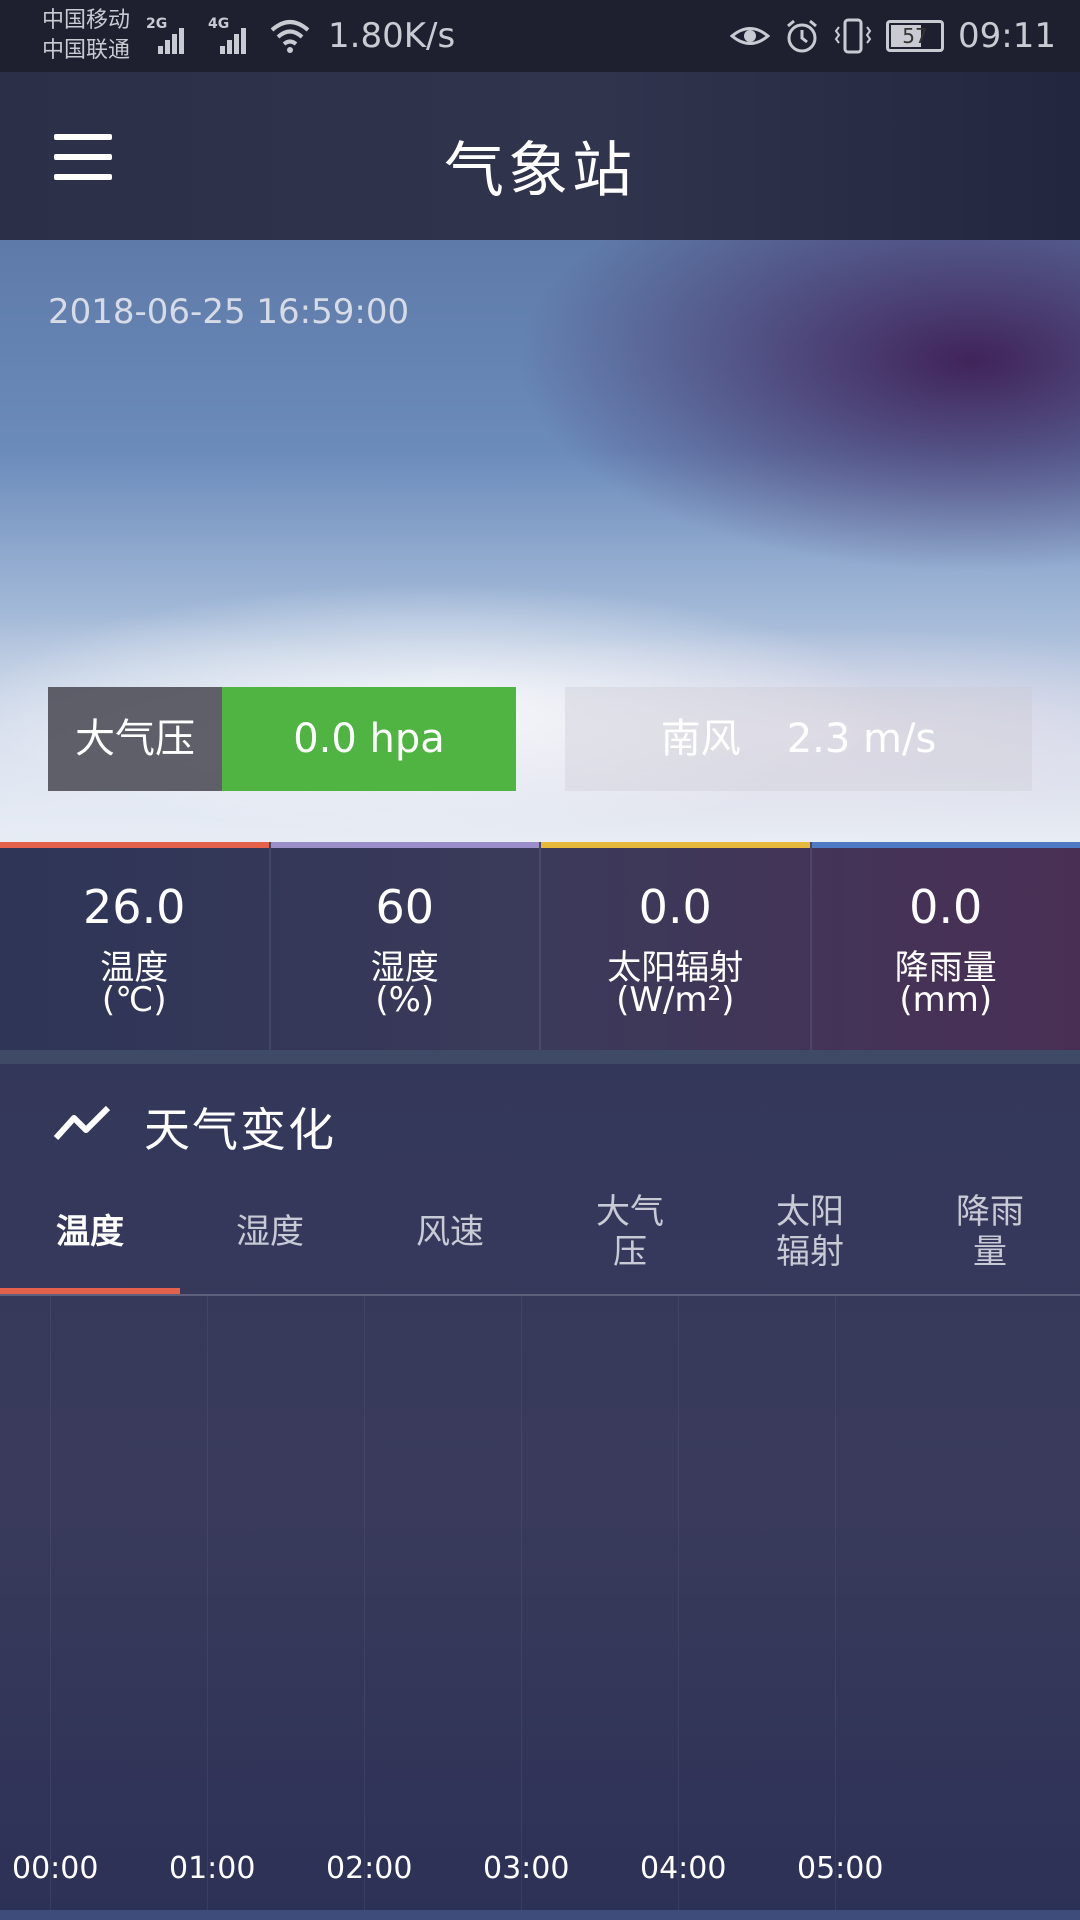 The image size is (1080, 1920). Describe the element at coordinates (840, 1868) in the screenshot. I see `x-tick-label: 05:00` at that location.